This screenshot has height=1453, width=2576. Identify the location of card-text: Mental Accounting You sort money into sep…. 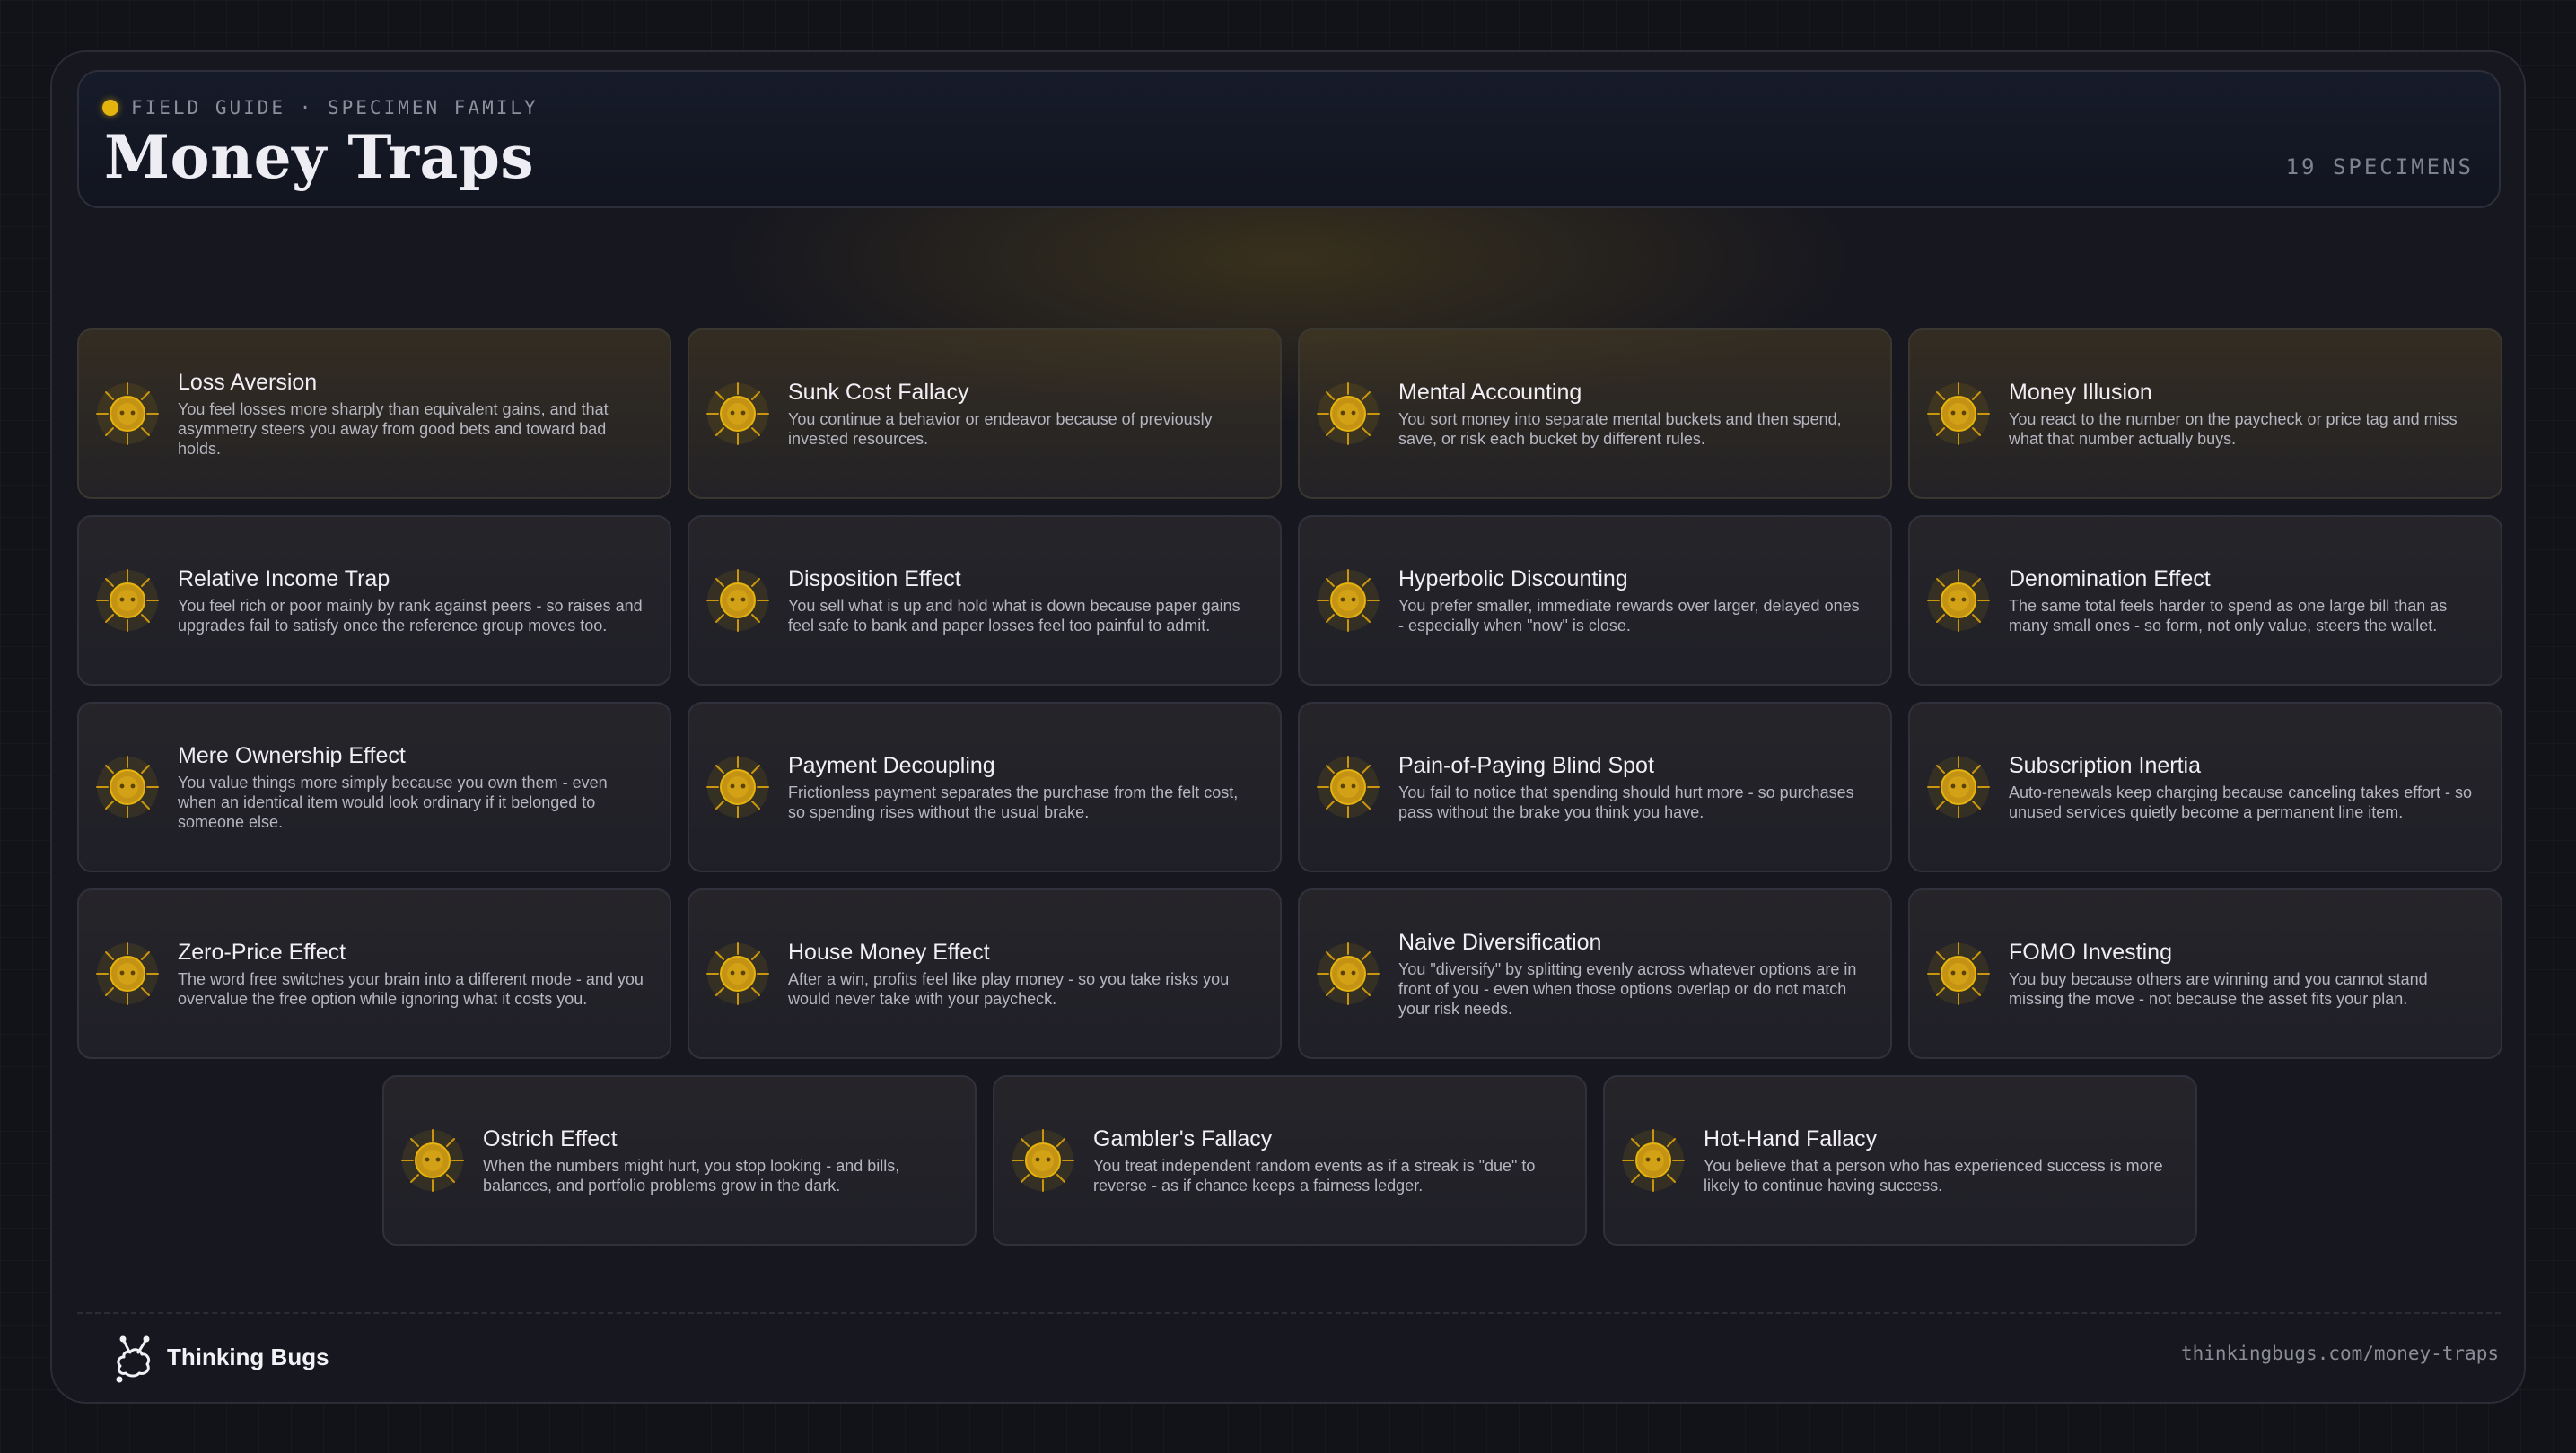
(1632, 414).